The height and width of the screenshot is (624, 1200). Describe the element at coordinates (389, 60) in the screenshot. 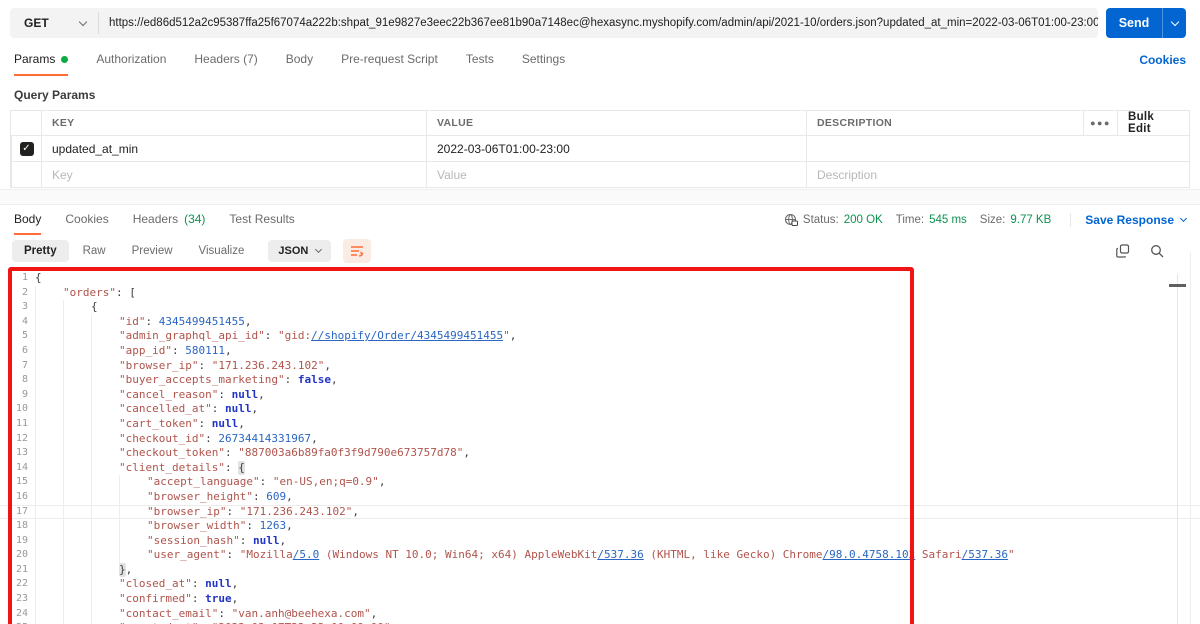

I see `tab-pre-request-script: Pre-request Script` at that location.